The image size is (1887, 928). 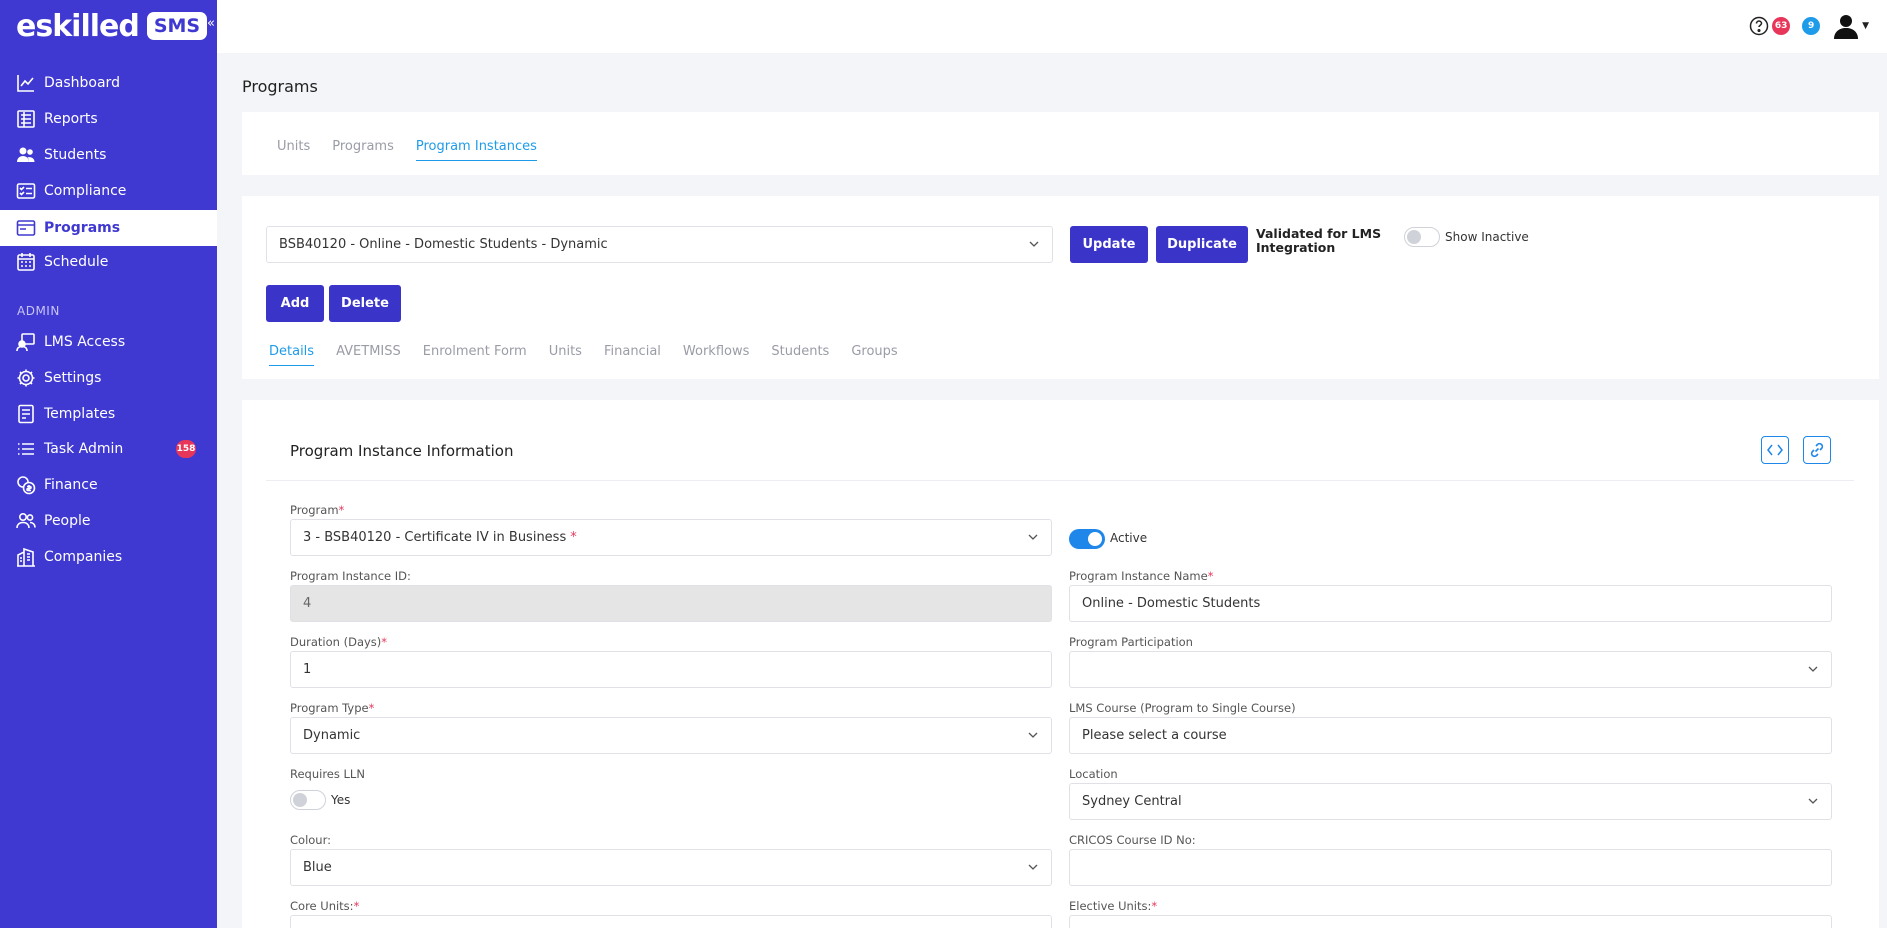 I want to click on elective-units-field, so click(x=1450, y=921).